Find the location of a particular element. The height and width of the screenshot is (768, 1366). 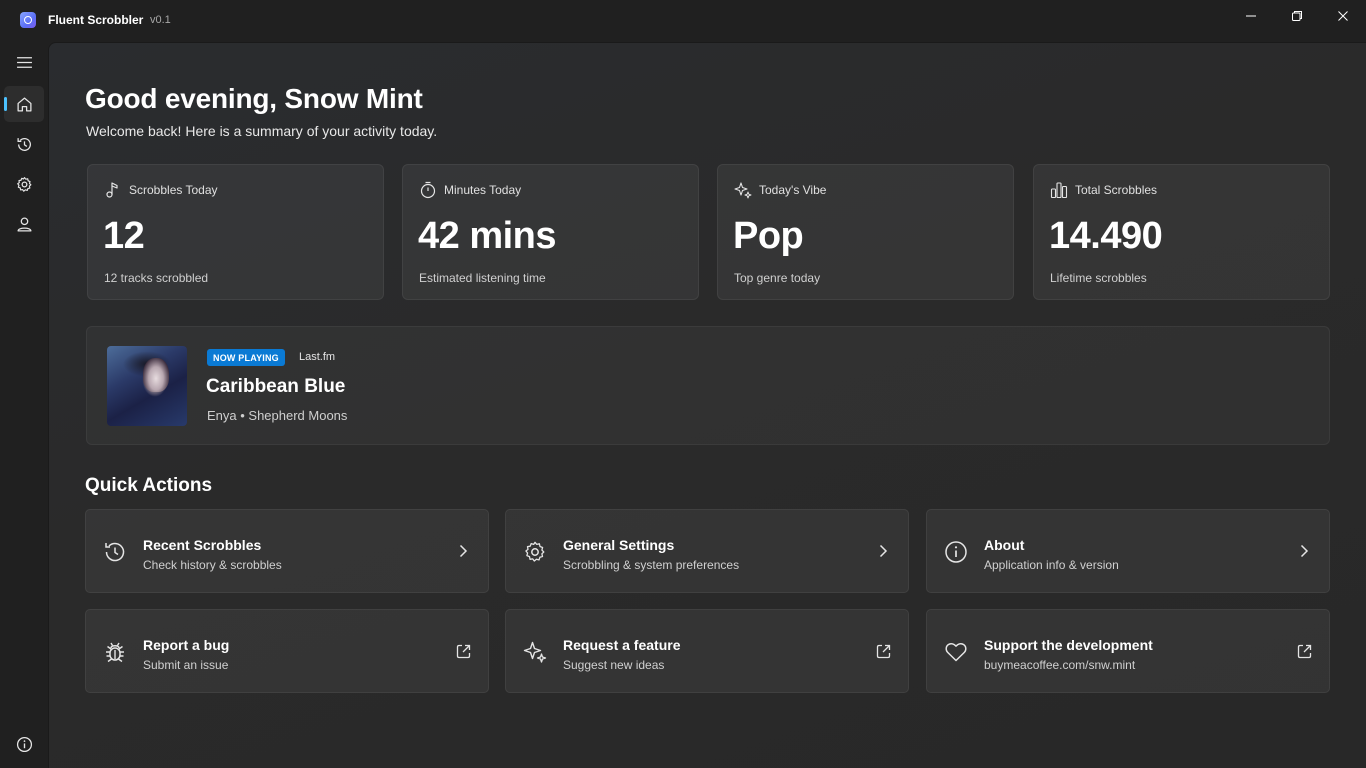

stat-value: 12 is located at coordinates (124, 236).